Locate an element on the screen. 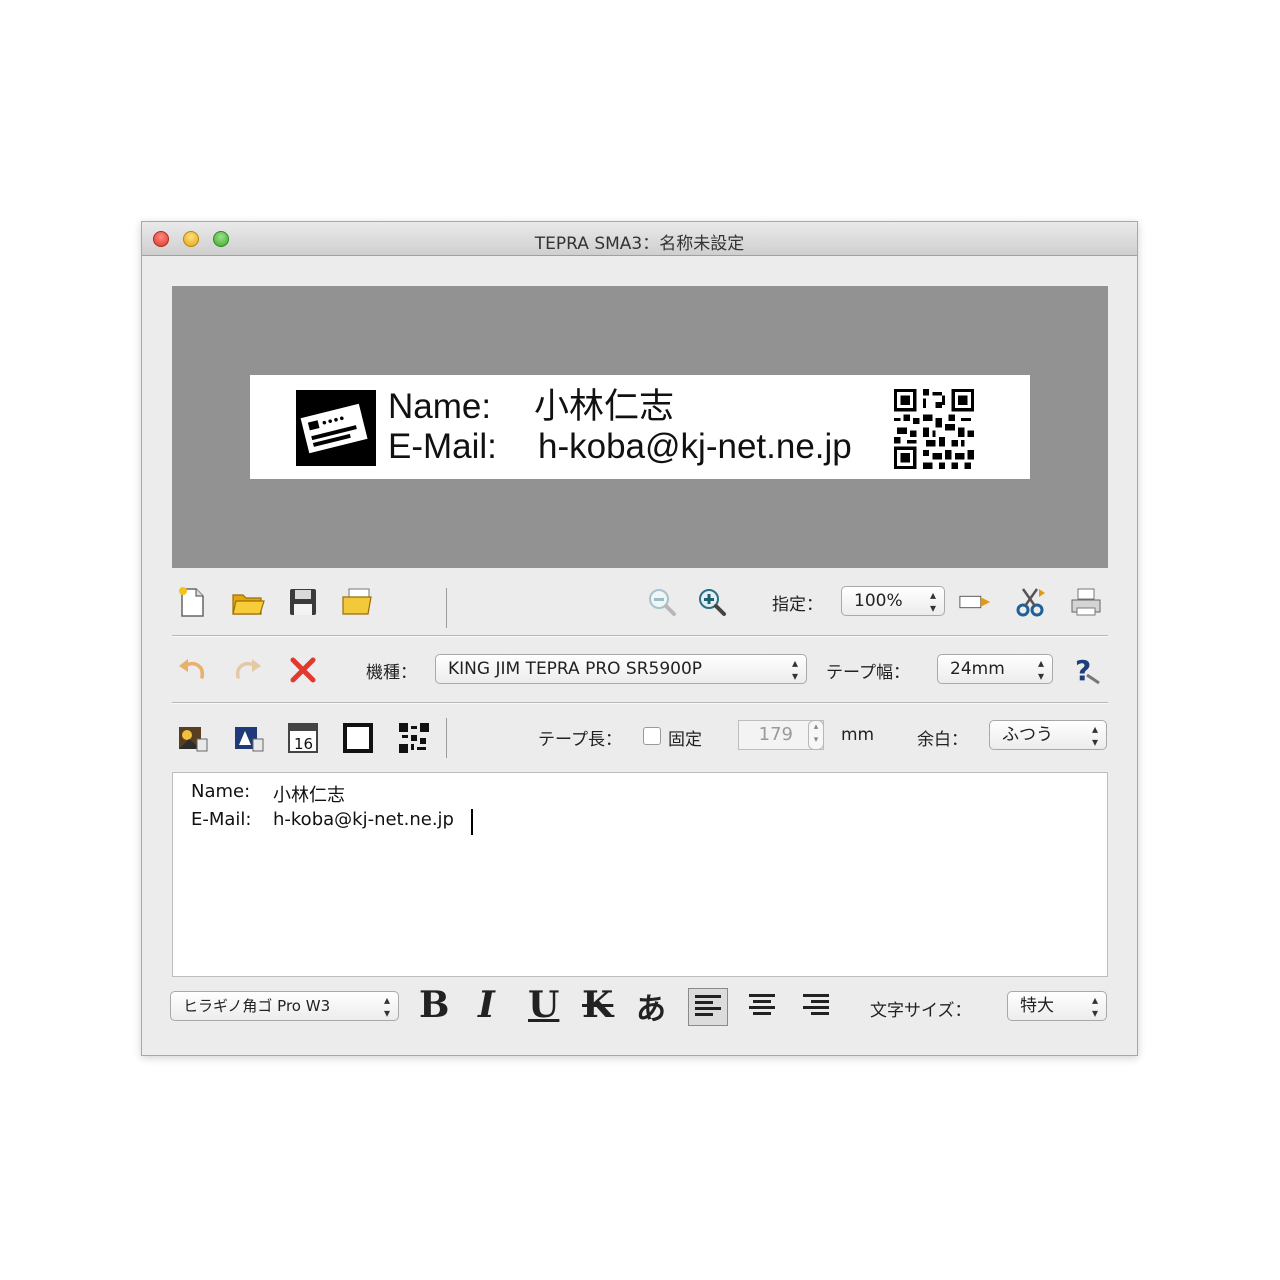 The image size is (1280, 1280). tape-width-value: 24mm is located at coordinates (977, 669).